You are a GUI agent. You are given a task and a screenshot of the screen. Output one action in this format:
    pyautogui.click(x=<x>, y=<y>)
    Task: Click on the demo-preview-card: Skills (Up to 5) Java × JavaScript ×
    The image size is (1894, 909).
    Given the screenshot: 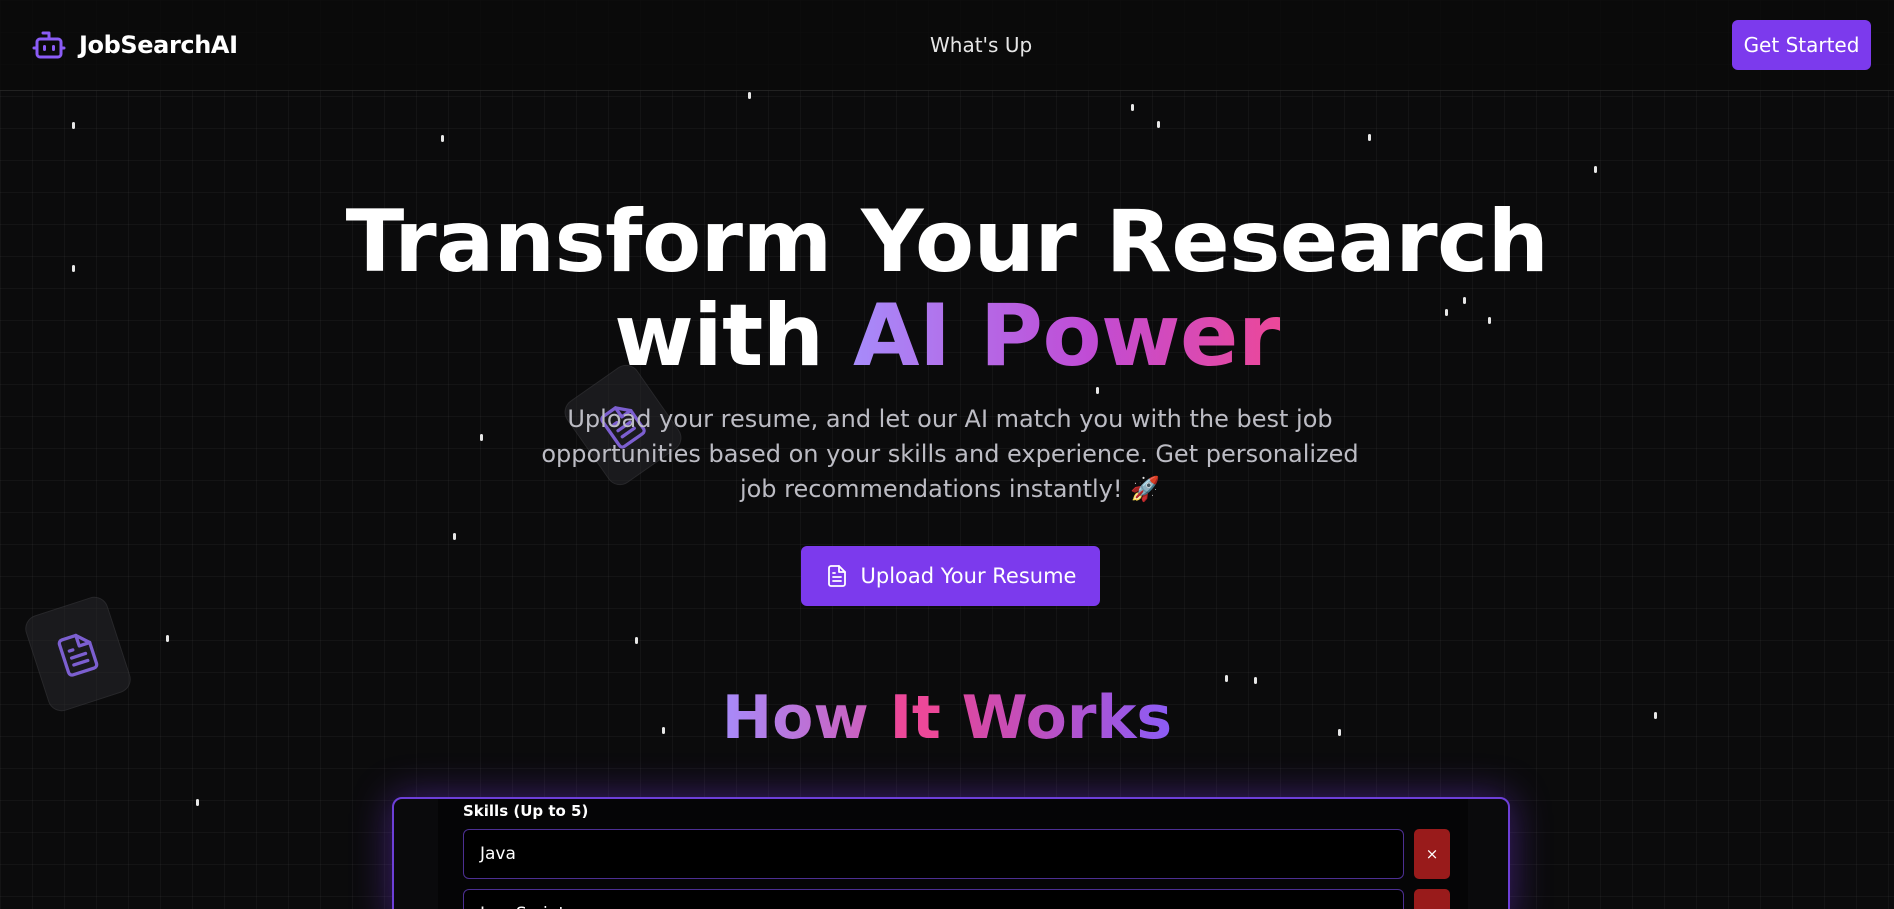 What is the action you would take?
    pyautogui.click(x=951, y=853)
    